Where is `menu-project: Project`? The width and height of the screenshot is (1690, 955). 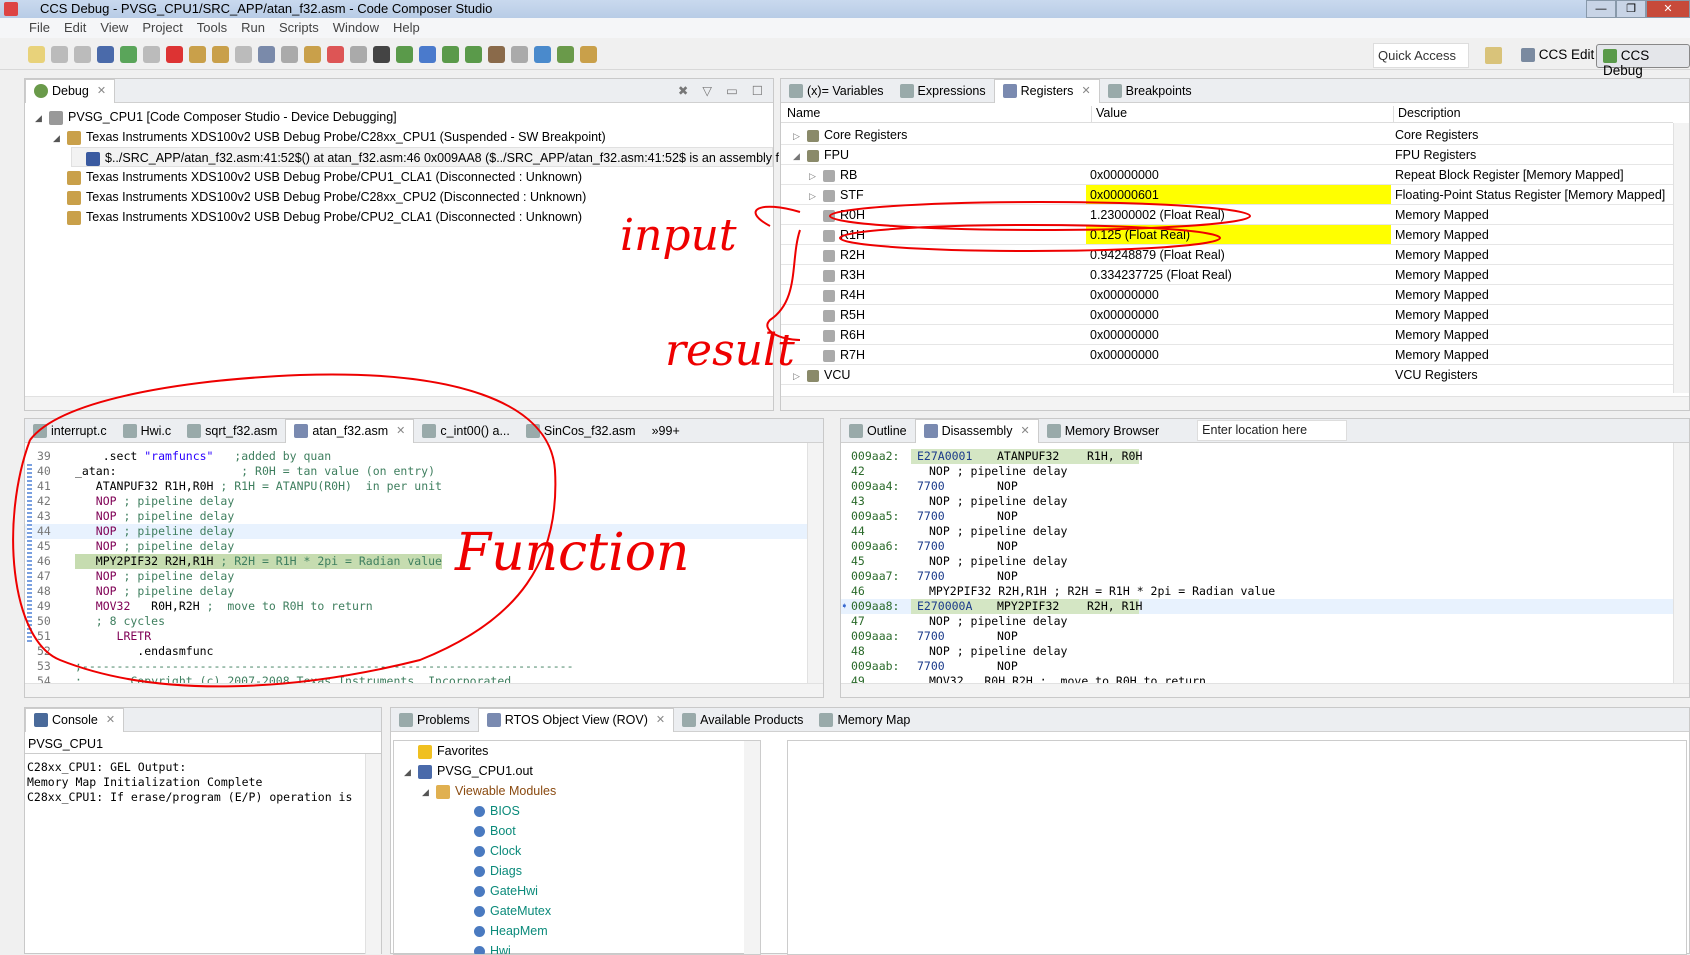
menu-project: Project is located at coordinates (162, 28).